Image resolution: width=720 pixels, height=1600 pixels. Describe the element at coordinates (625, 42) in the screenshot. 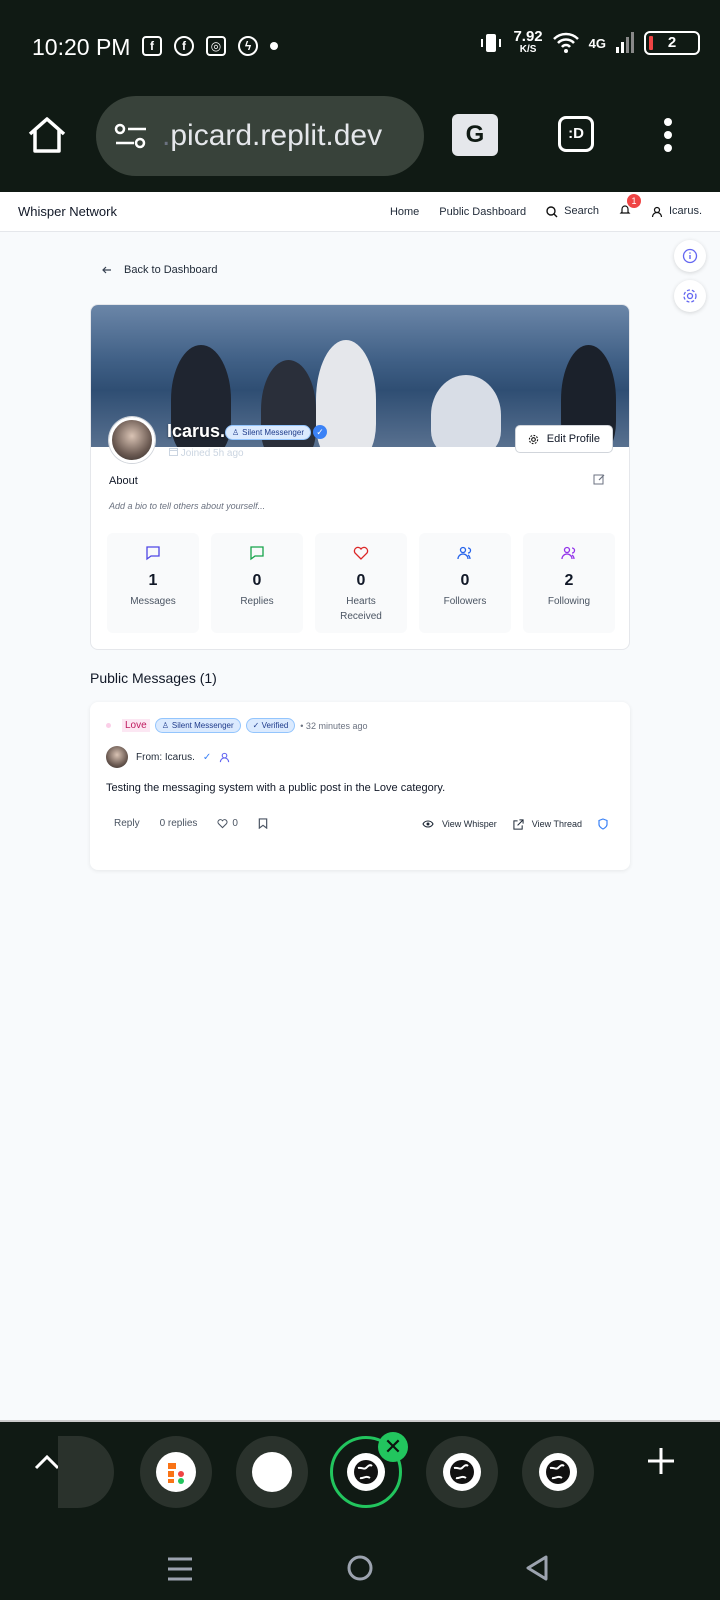

I see `signal-icon` at that location.